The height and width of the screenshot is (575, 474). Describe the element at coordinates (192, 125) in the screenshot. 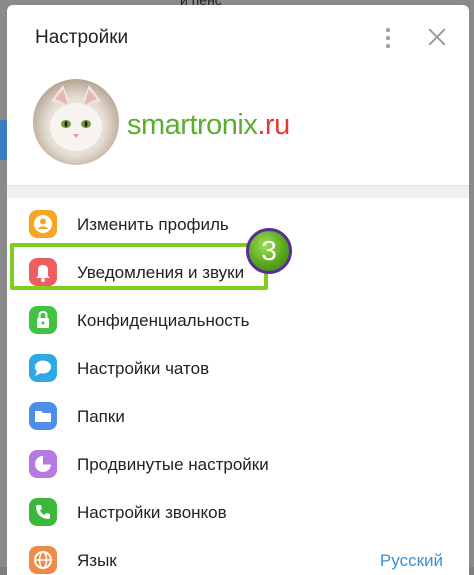

I see `brand-name: smartronix` at that location.